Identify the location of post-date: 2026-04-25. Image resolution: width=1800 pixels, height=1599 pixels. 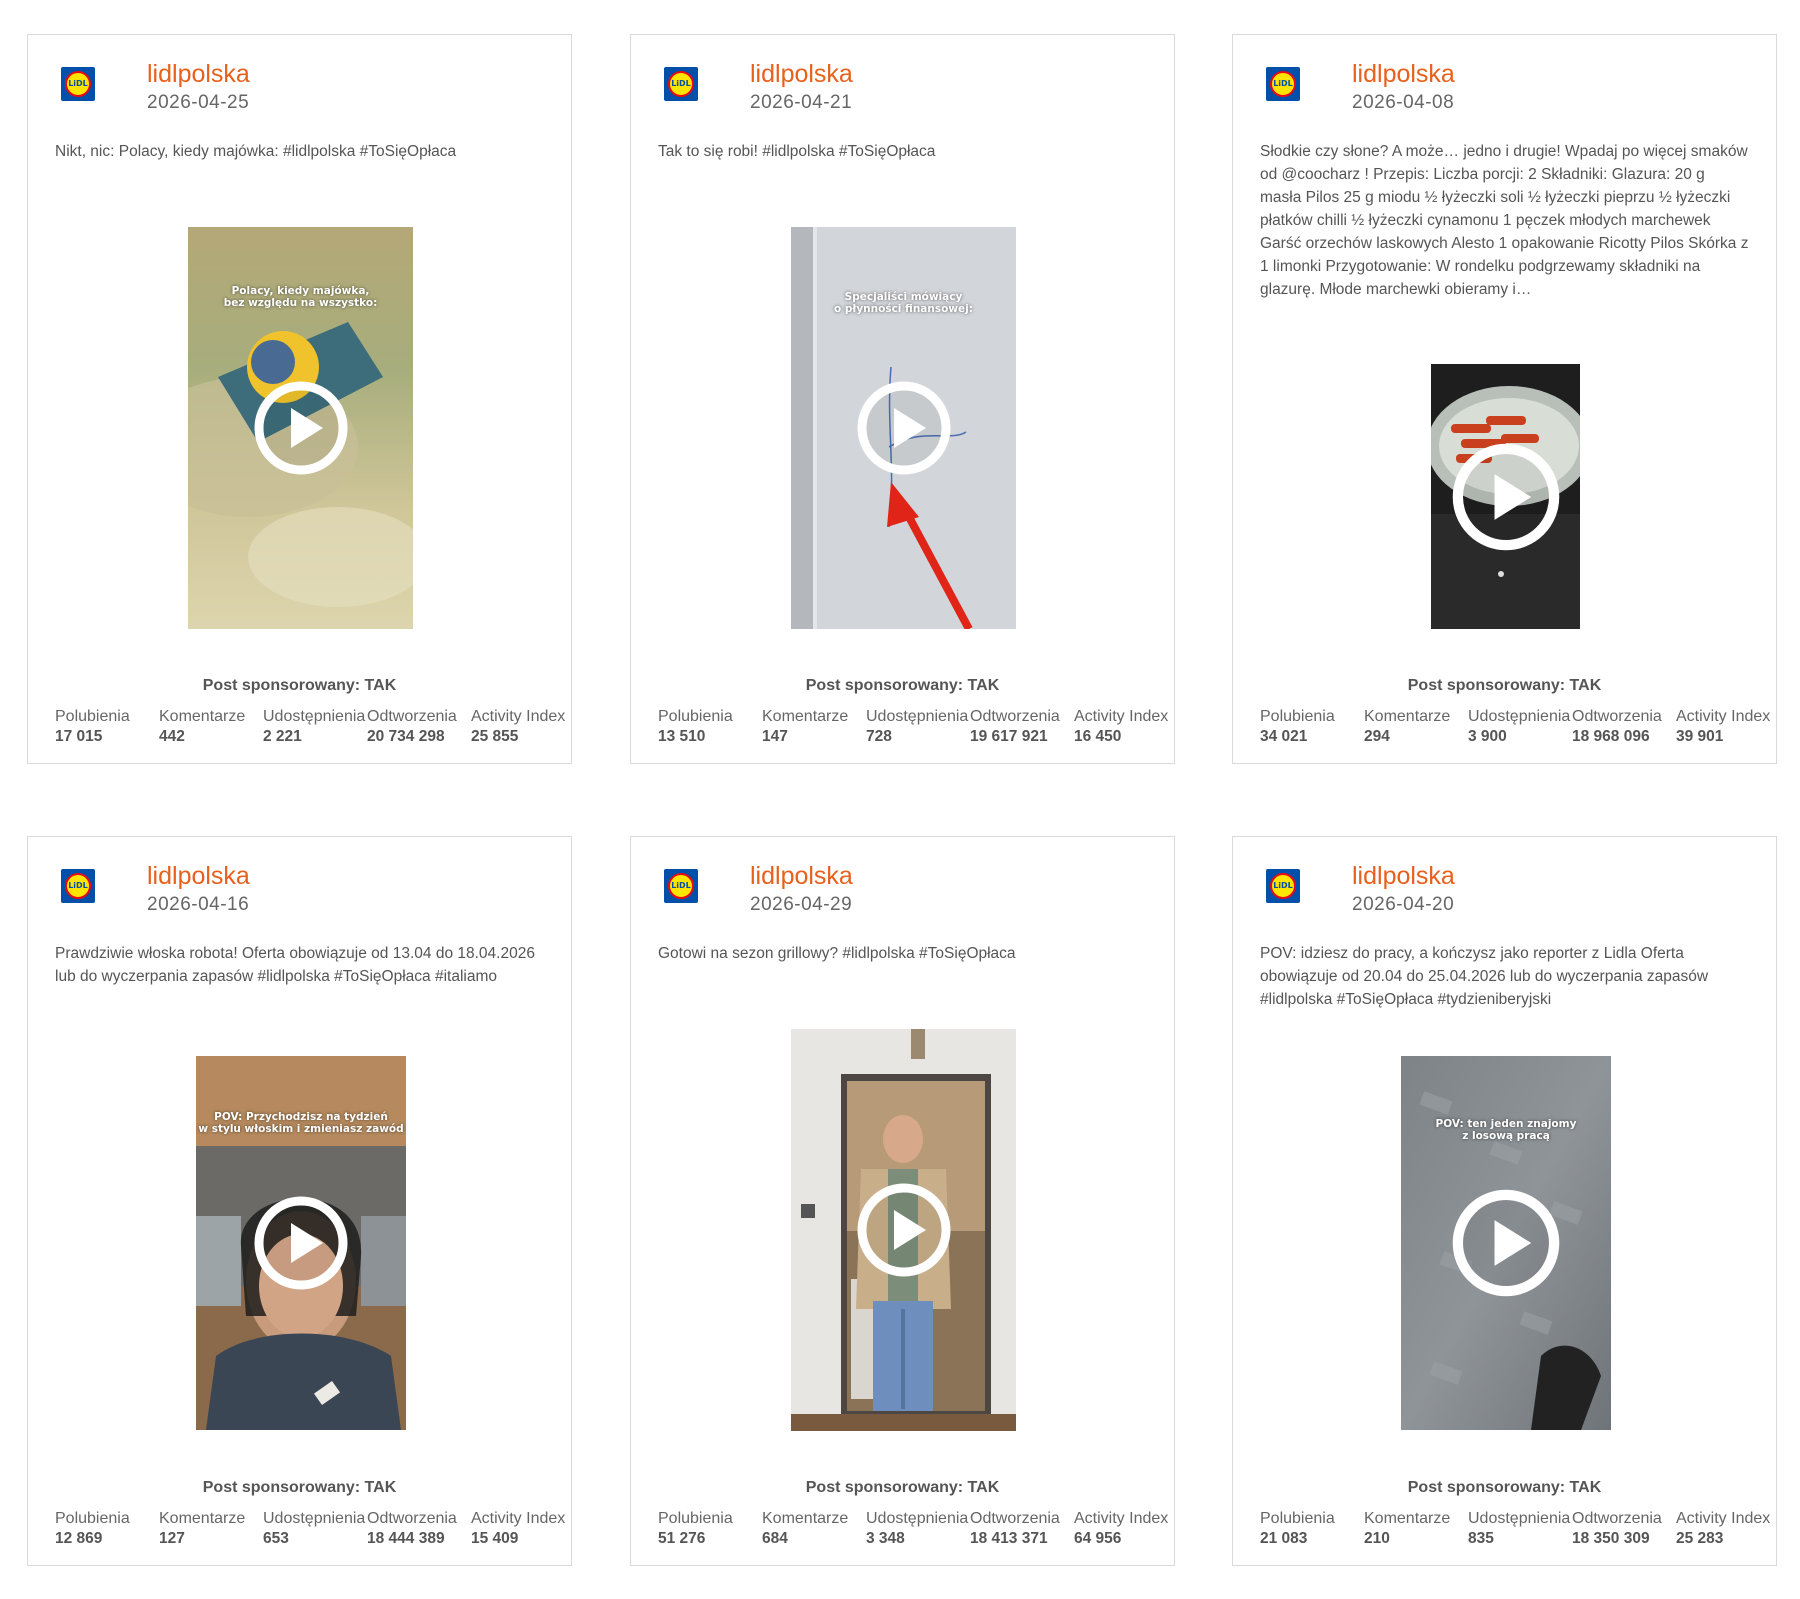
(198, 102).